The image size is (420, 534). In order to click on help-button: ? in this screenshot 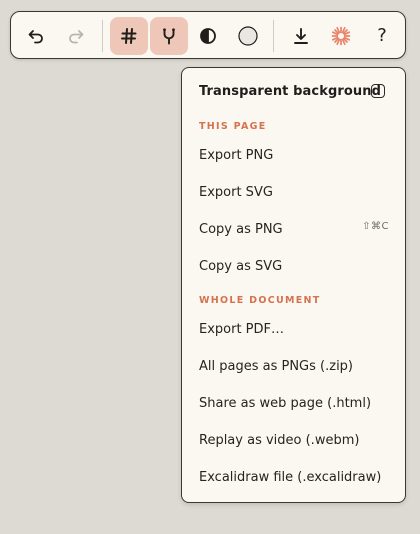, I will do `click(382, 36)`.